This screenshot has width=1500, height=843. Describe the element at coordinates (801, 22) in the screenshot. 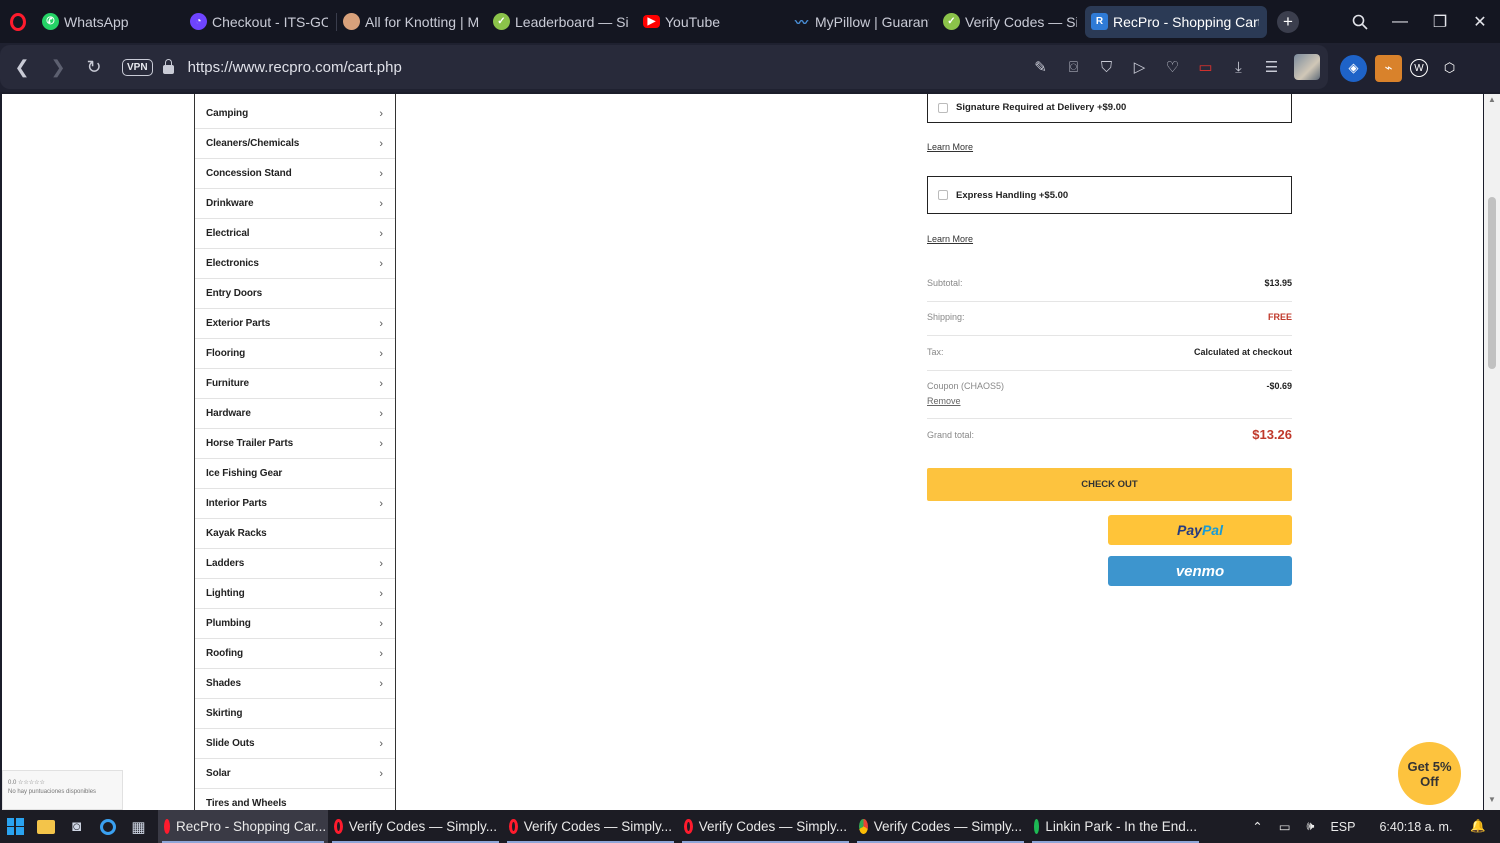

I see `mypillow-icon: 〰` at that location.